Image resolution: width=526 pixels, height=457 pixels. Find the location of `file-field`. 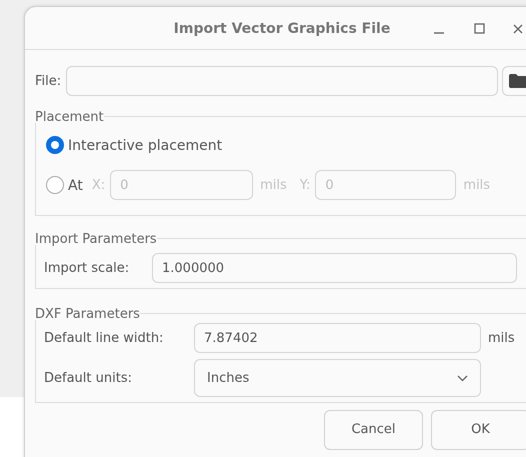

file-field is located at coordinates (282, 81).